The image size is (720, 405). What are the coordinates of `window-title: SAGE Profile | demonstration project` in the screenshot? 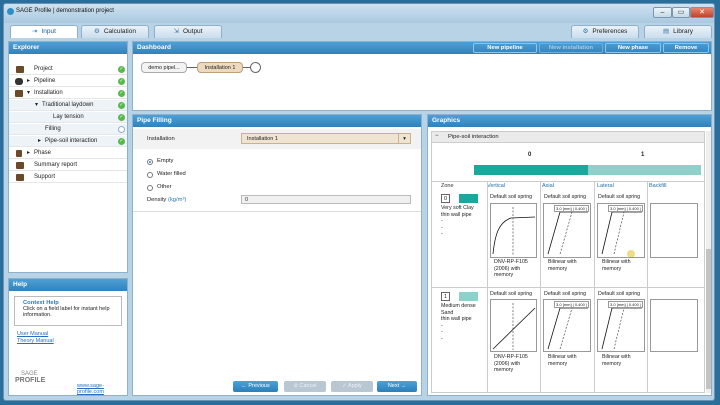 It's located at (65, 11).